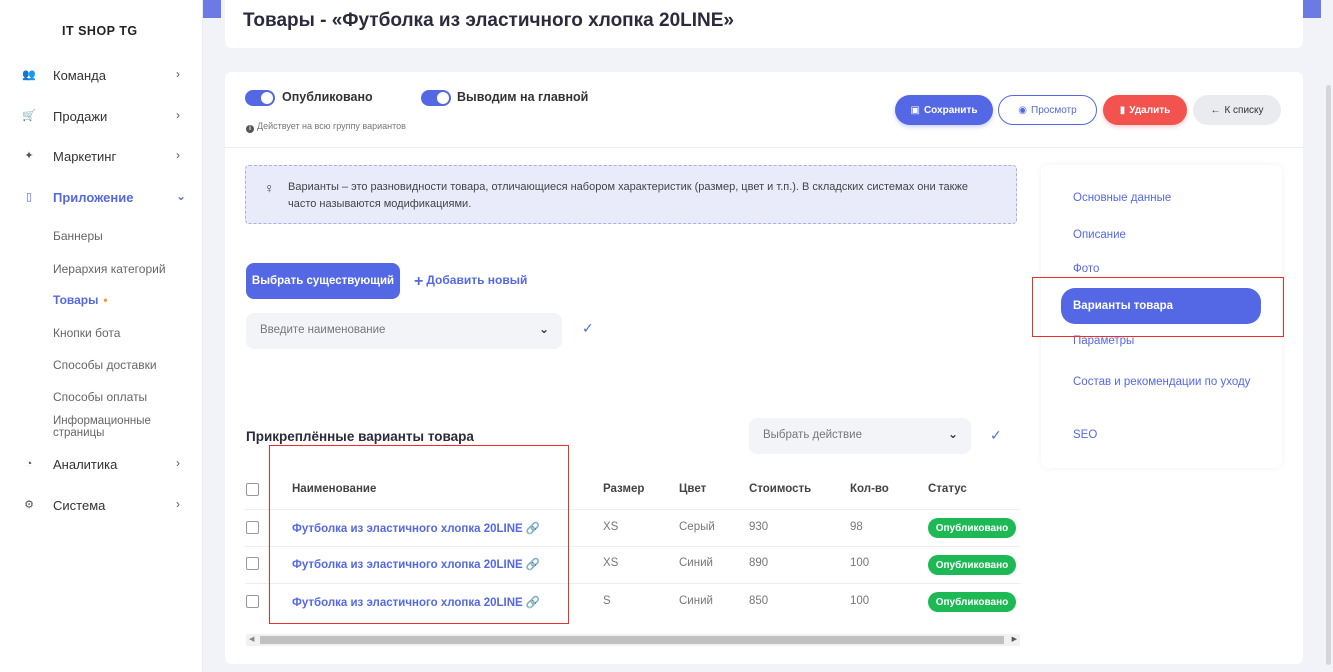 The image size is (1333, 672). I want to click on toggle-hint: i Действует на всю группу вариантов, so click(326, 127).